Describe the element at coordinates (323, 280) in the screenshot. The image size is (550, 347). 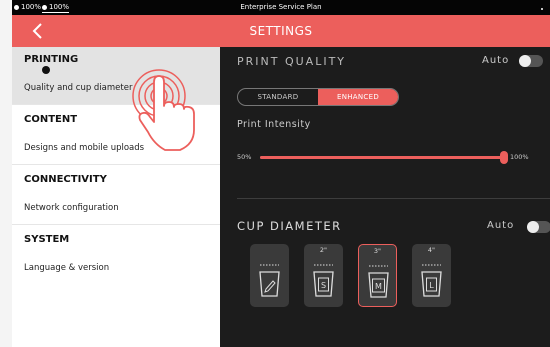
I see `cup-icon: S` at that location.